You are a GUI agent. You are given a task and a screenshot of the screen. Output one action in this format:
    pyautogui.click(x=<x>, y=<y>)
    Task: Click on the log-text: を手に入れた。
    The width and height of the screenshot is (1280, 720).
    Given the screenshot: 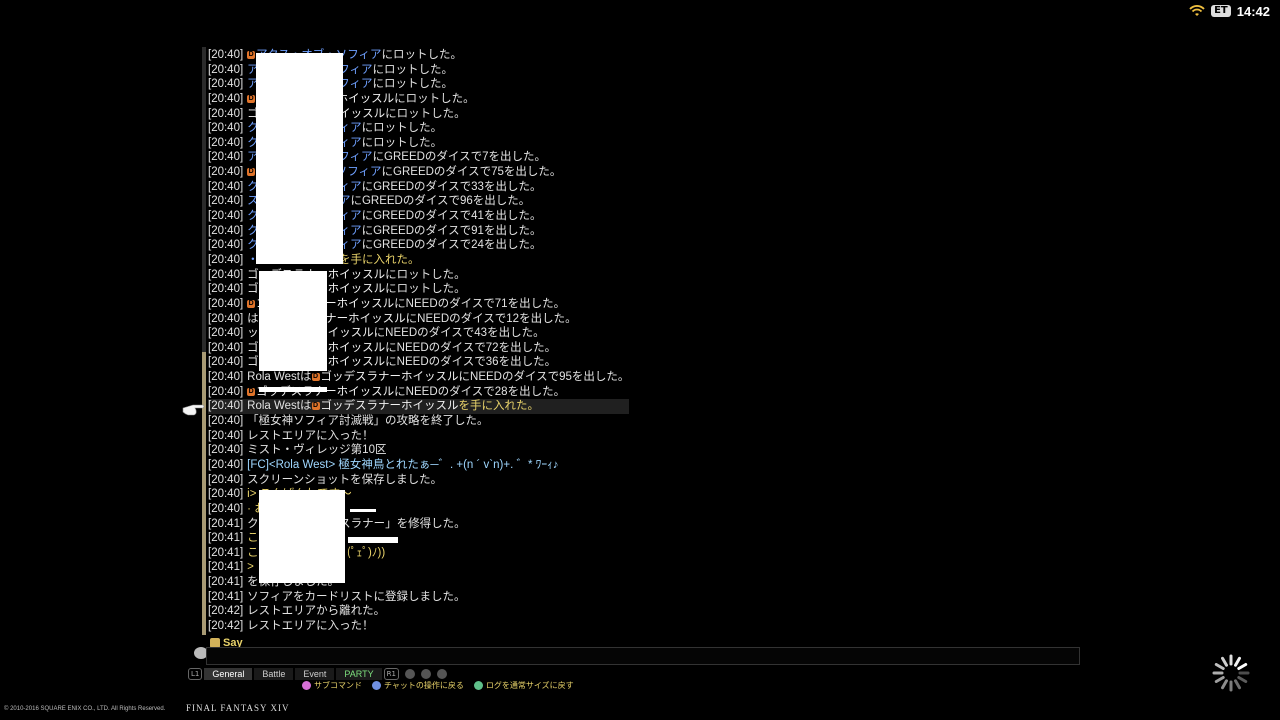 What is the action you would take?
    pyautogui.click(x=499, y=406)
    